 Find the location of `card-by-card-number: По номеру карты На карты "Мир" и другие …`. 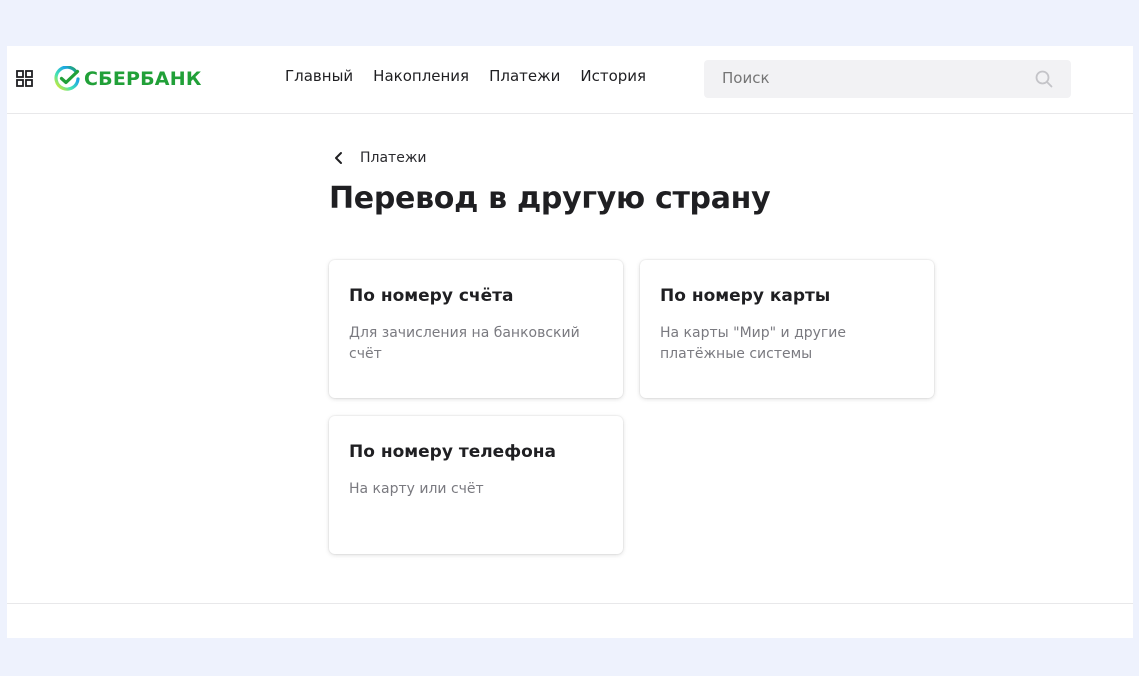

card-by-card-number: По номеру карты На карты "Мир" и другие … is located at coordinates (787, 329).